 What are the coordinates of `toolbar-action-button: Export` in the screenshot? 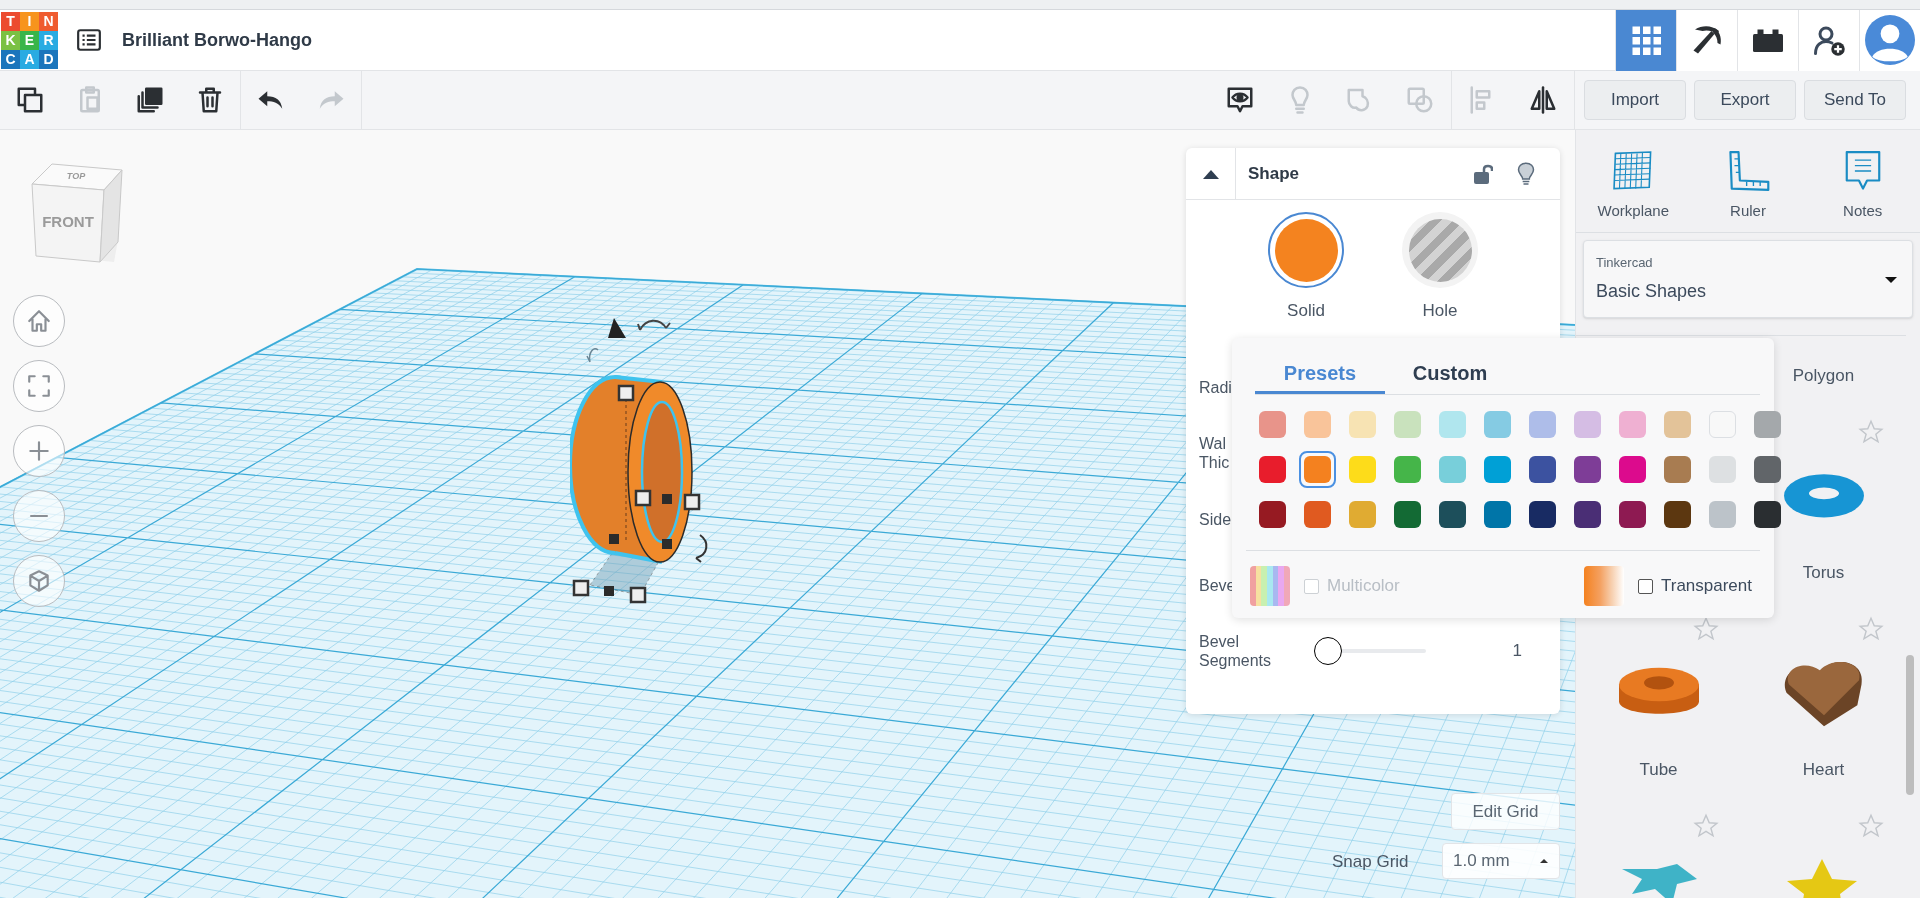 It's located at (1745, 100).